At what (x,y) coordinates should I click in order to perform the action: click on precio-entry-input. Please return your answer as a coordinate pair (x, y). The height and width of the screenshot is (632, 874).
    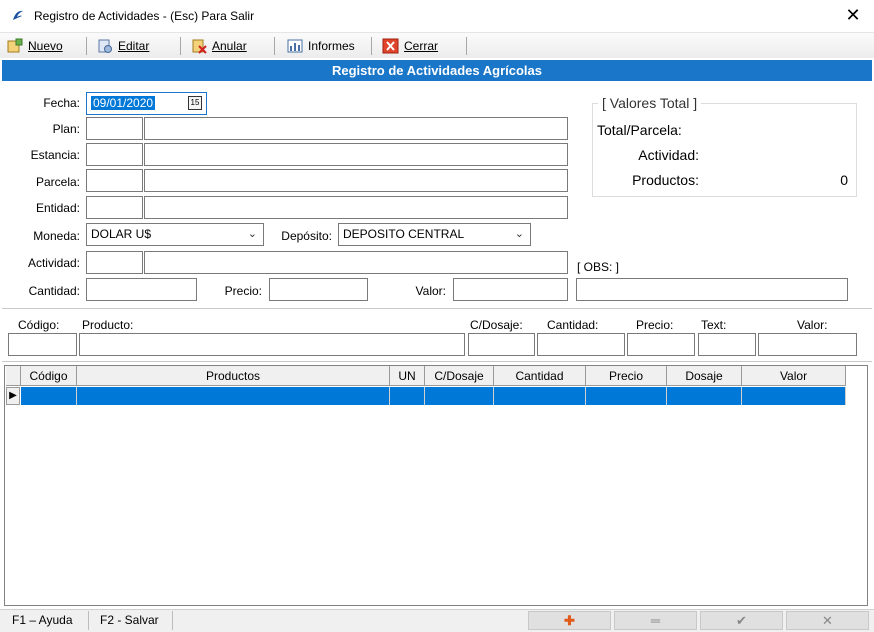
    Looking at the image, I should click on (661, 344).